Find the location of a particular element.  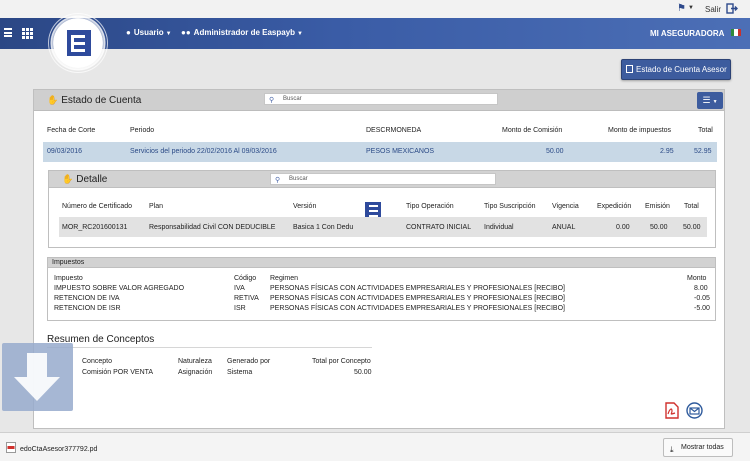

downloads-bar: edoCtaAsesor377792.pd ⤓ Mostrar todas is located at coordinates (375, 446).